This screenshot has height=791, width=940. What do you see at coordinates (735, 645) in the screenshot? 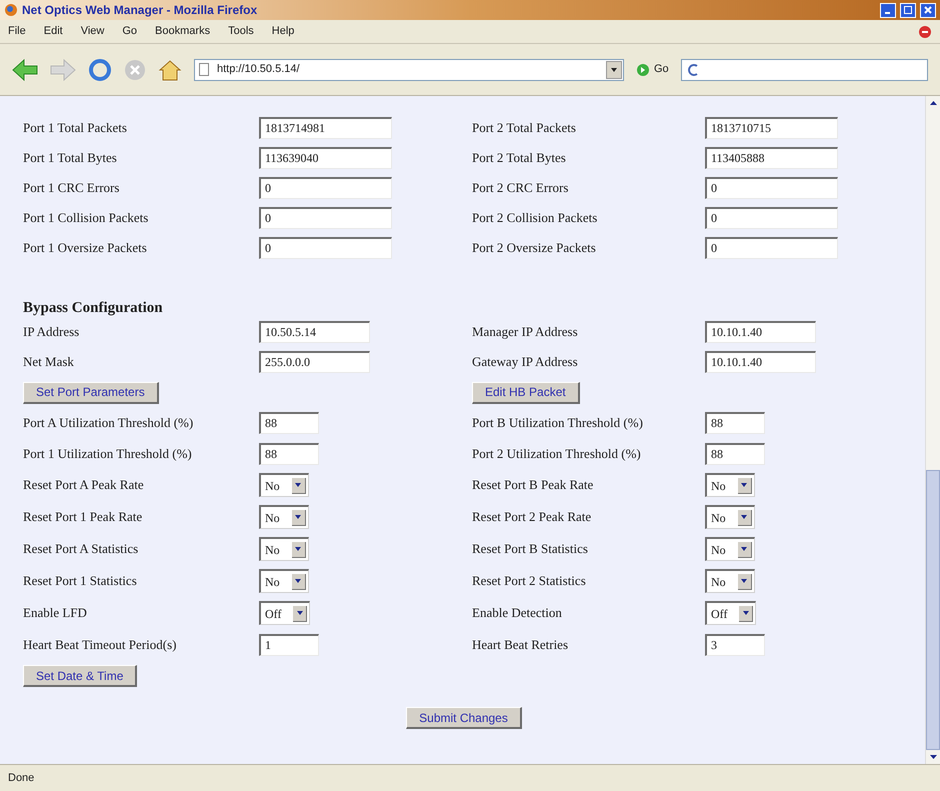
I see `text-field: 3` at bounding box center [735, 645].